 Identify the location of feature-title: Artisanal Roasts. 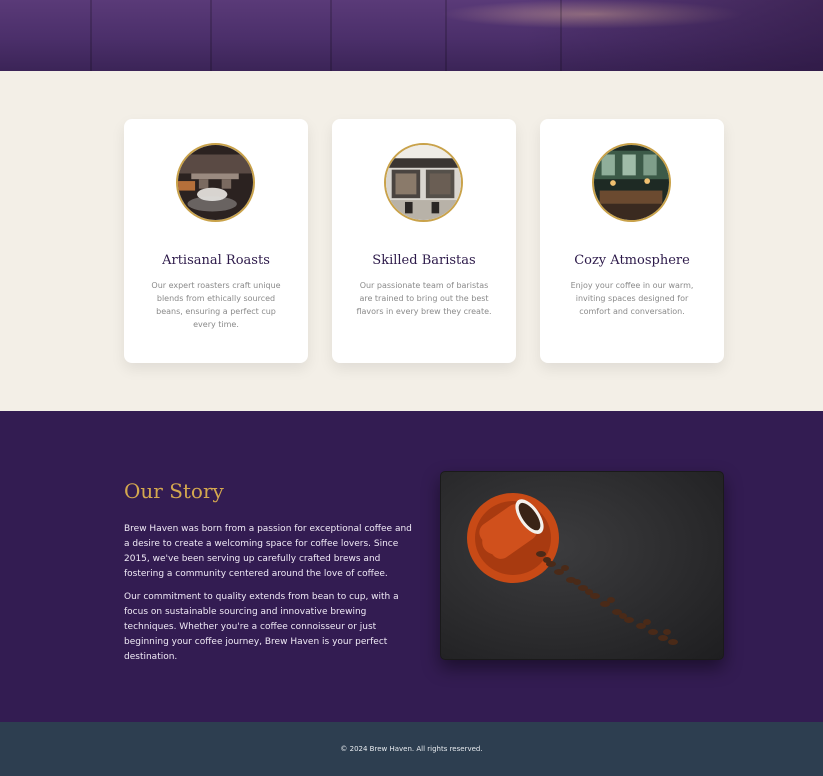
(216, 260).